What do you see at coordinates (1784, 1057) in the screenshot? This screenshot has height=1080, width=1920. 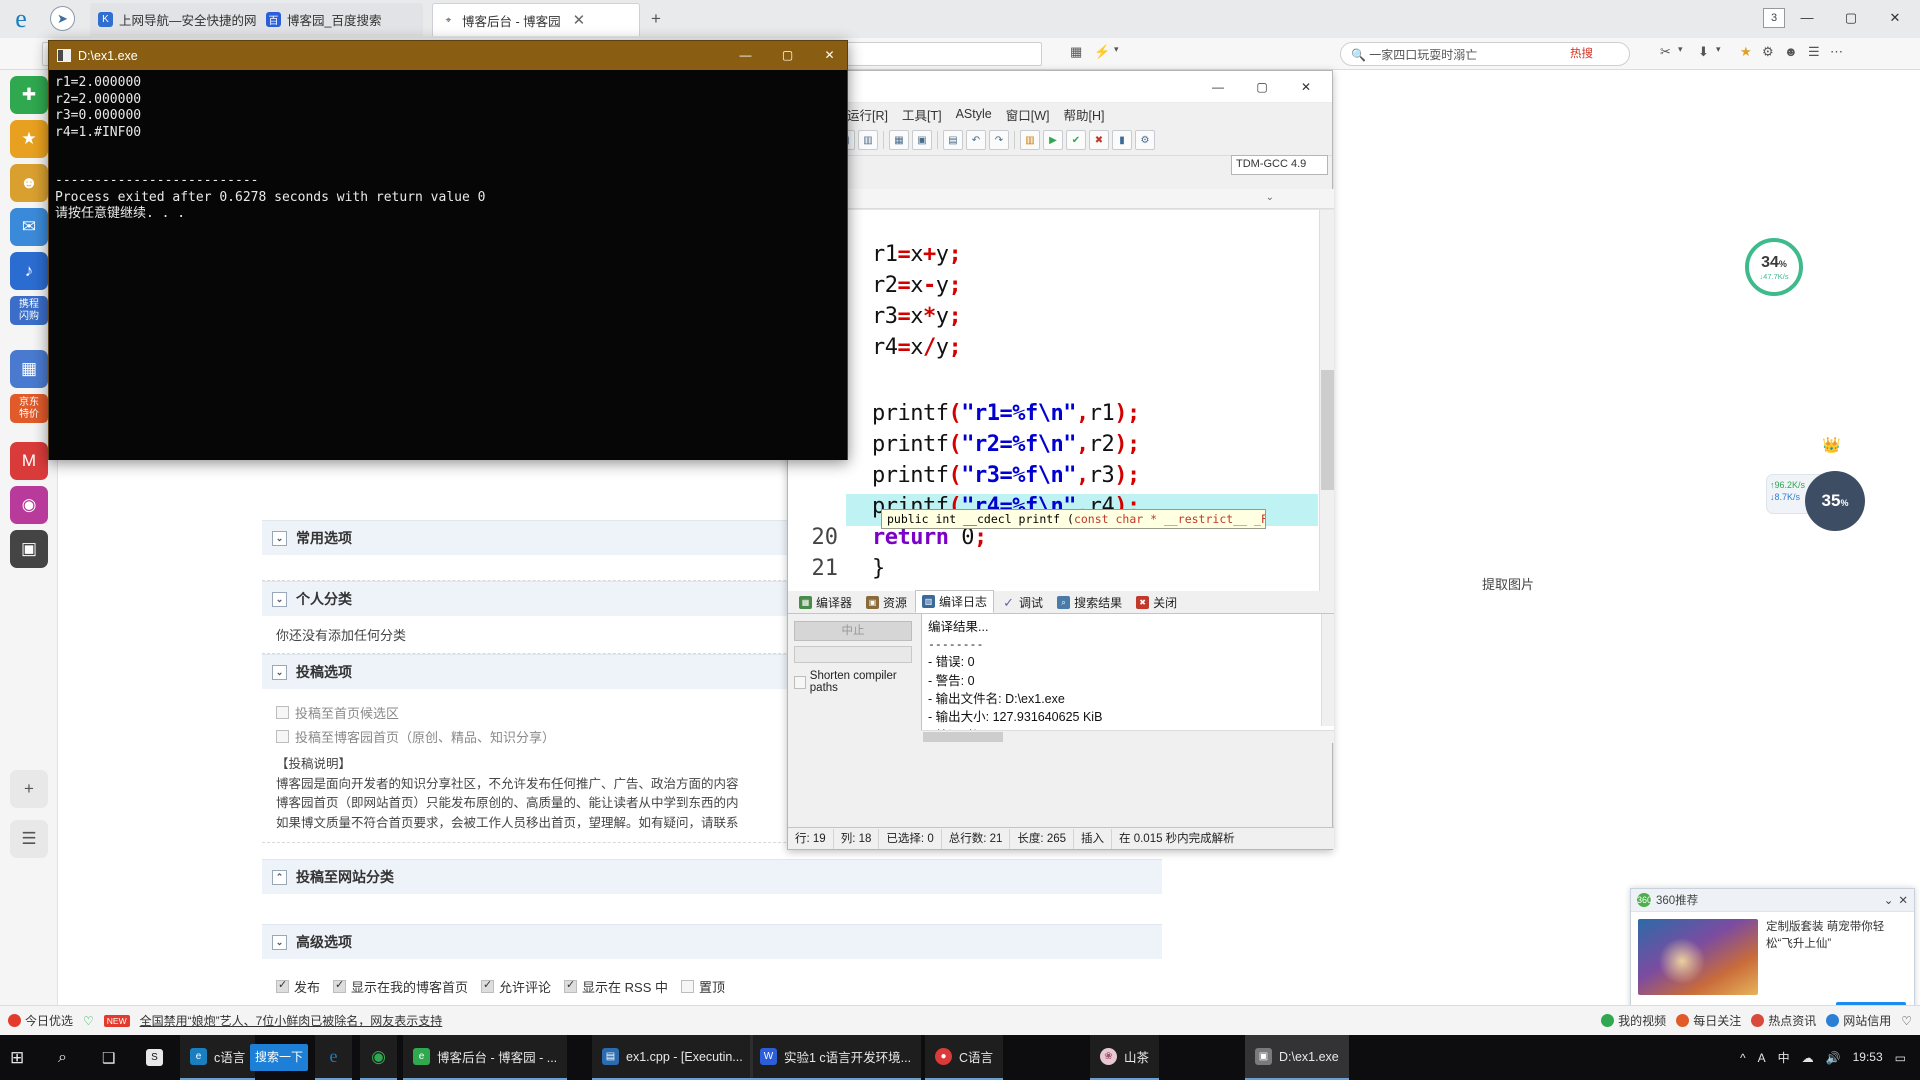 I see `tray-ime-cn-icon: 中` at bounding box center [1784, 1057].